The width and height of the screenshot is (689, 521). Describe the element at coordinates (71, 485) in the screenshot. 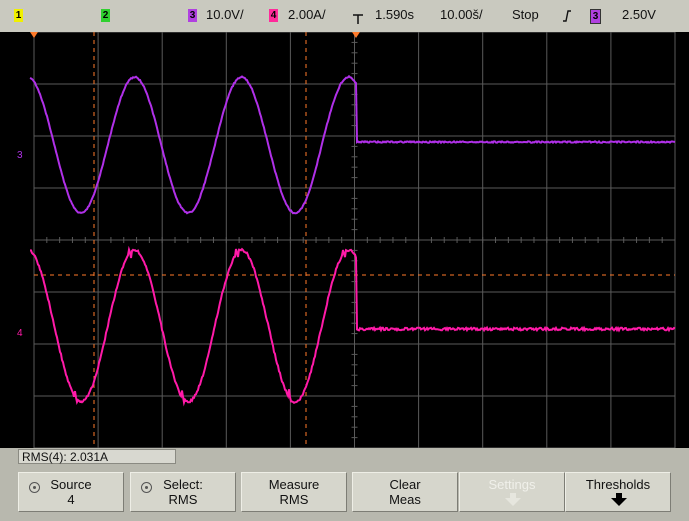

I see `softkey-label: Source` at that location.